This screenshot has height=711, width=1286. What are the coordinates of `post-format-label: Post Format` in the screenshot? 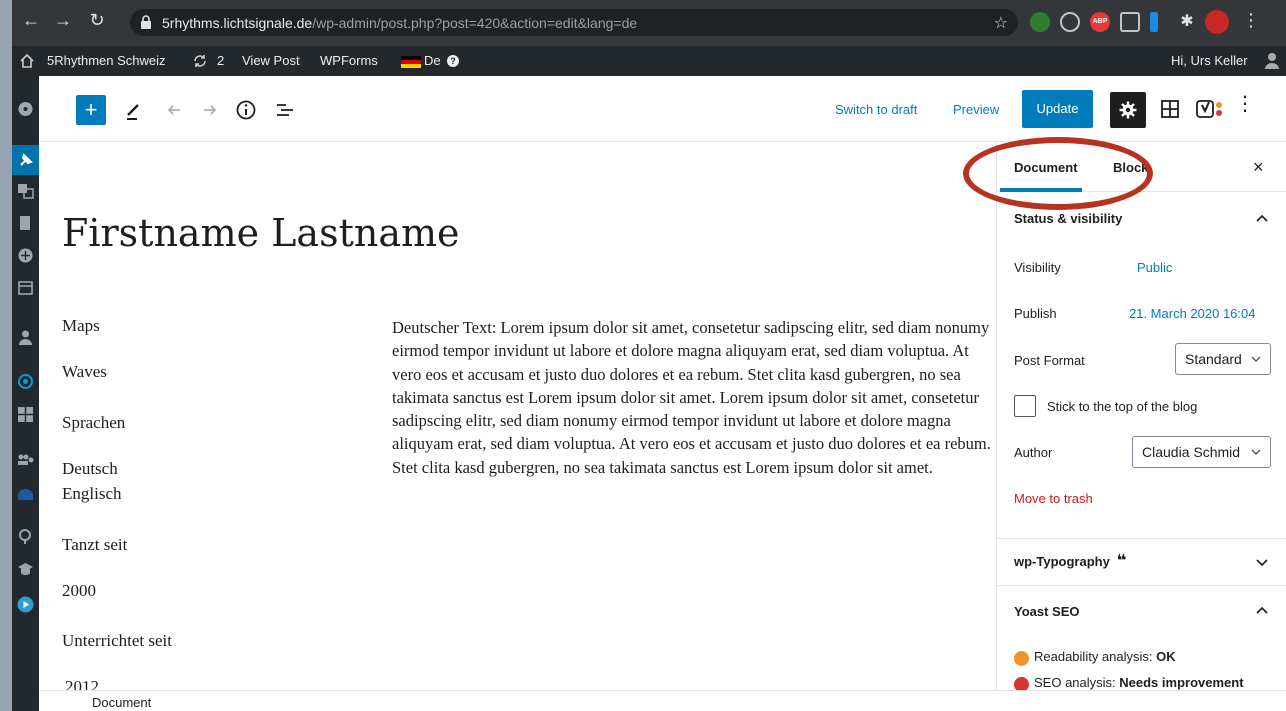 It's located at (1049, 360).